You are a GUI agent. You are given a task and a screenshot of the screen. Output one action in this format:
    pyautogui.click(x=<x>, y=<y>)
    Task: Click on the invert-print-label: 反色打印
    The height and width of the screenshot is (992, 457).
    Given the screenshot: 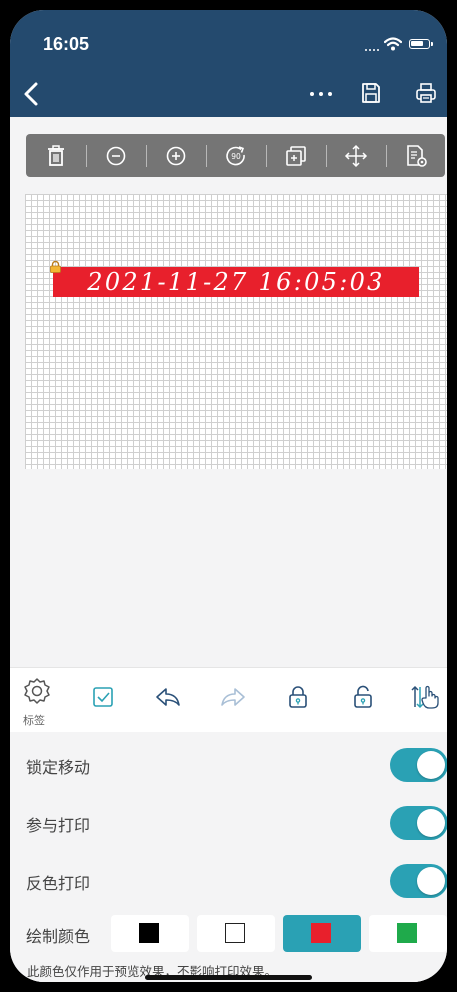 What is the action you would take?
    pyautogui.click(x=58, y=883)
    